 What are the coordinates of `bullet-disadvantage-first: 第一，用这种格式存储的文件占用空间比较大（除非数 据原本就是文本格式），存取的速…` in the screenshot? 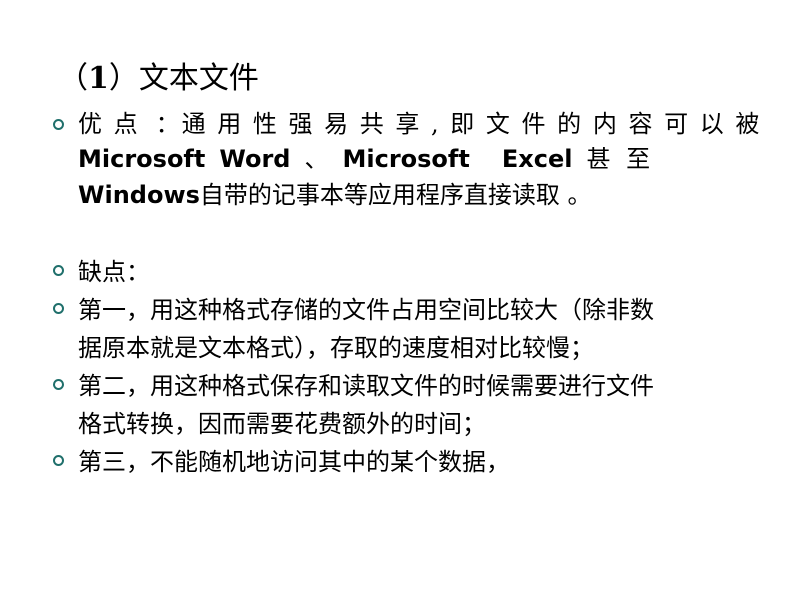 It's located at (411, 329).